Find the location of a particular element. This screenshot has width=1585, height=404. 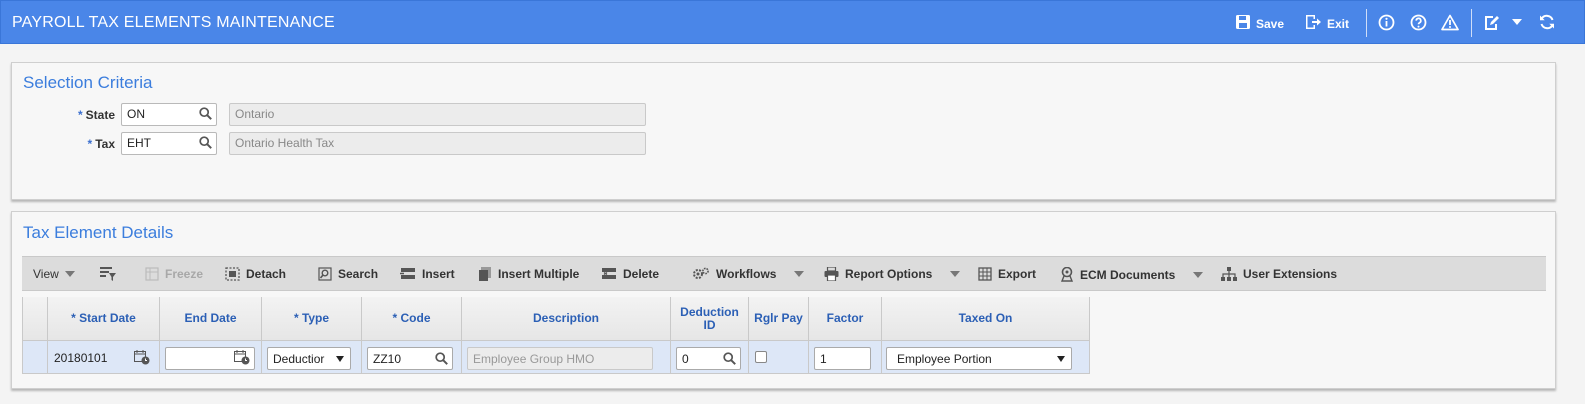

user-extensions-button: User Extensions is located at coordinates (1279, 274).